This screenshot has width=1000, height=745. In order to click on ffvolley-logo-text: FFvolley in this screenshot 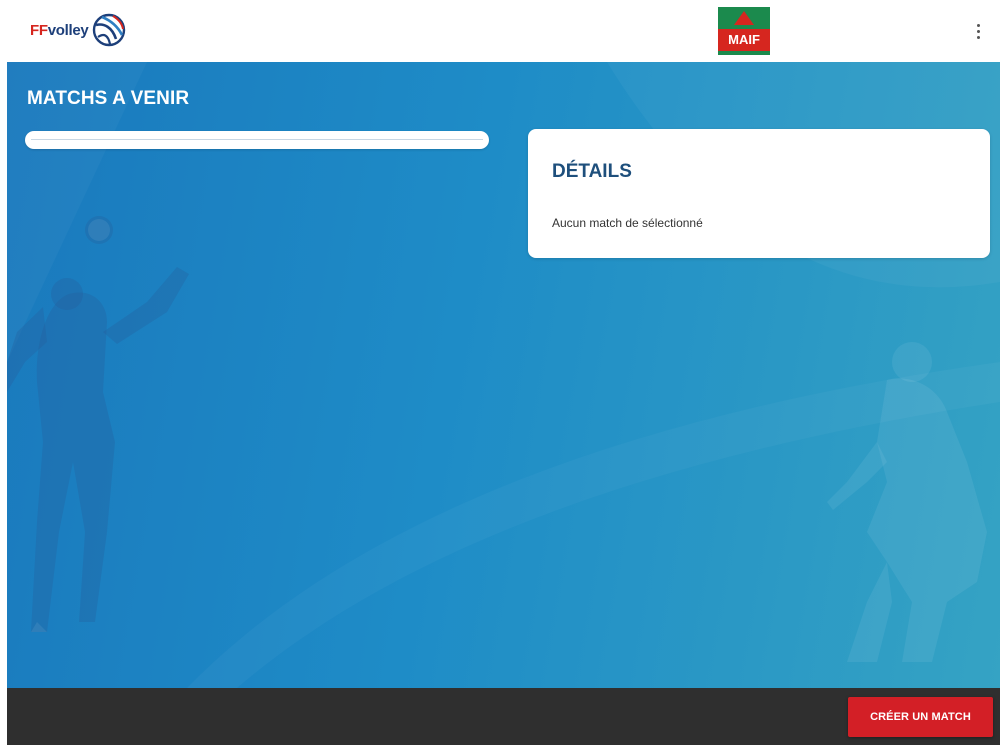, I will do `click(59, 30)`.